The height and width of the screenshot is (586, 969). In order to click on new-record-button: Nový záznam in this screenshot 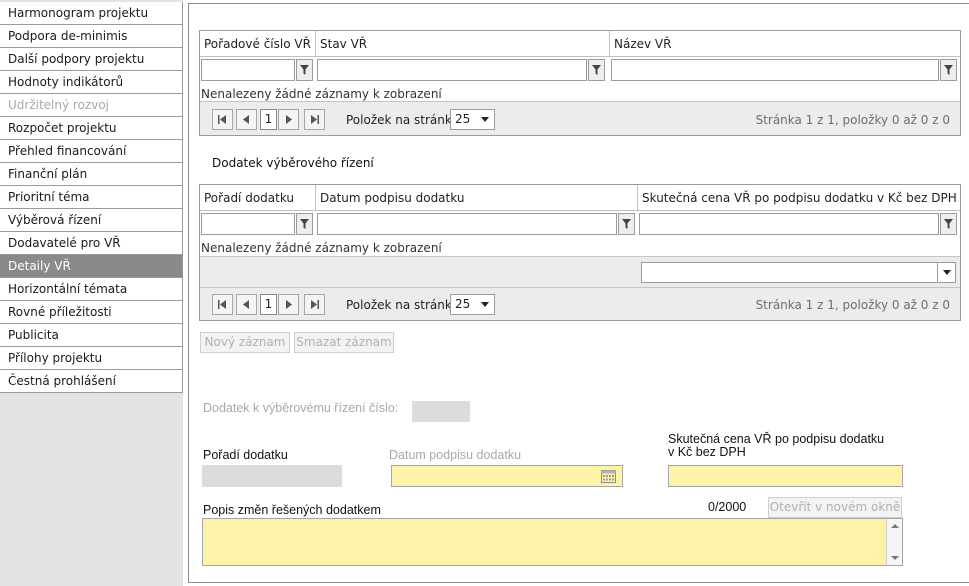, I will do `click(245, 342)`.